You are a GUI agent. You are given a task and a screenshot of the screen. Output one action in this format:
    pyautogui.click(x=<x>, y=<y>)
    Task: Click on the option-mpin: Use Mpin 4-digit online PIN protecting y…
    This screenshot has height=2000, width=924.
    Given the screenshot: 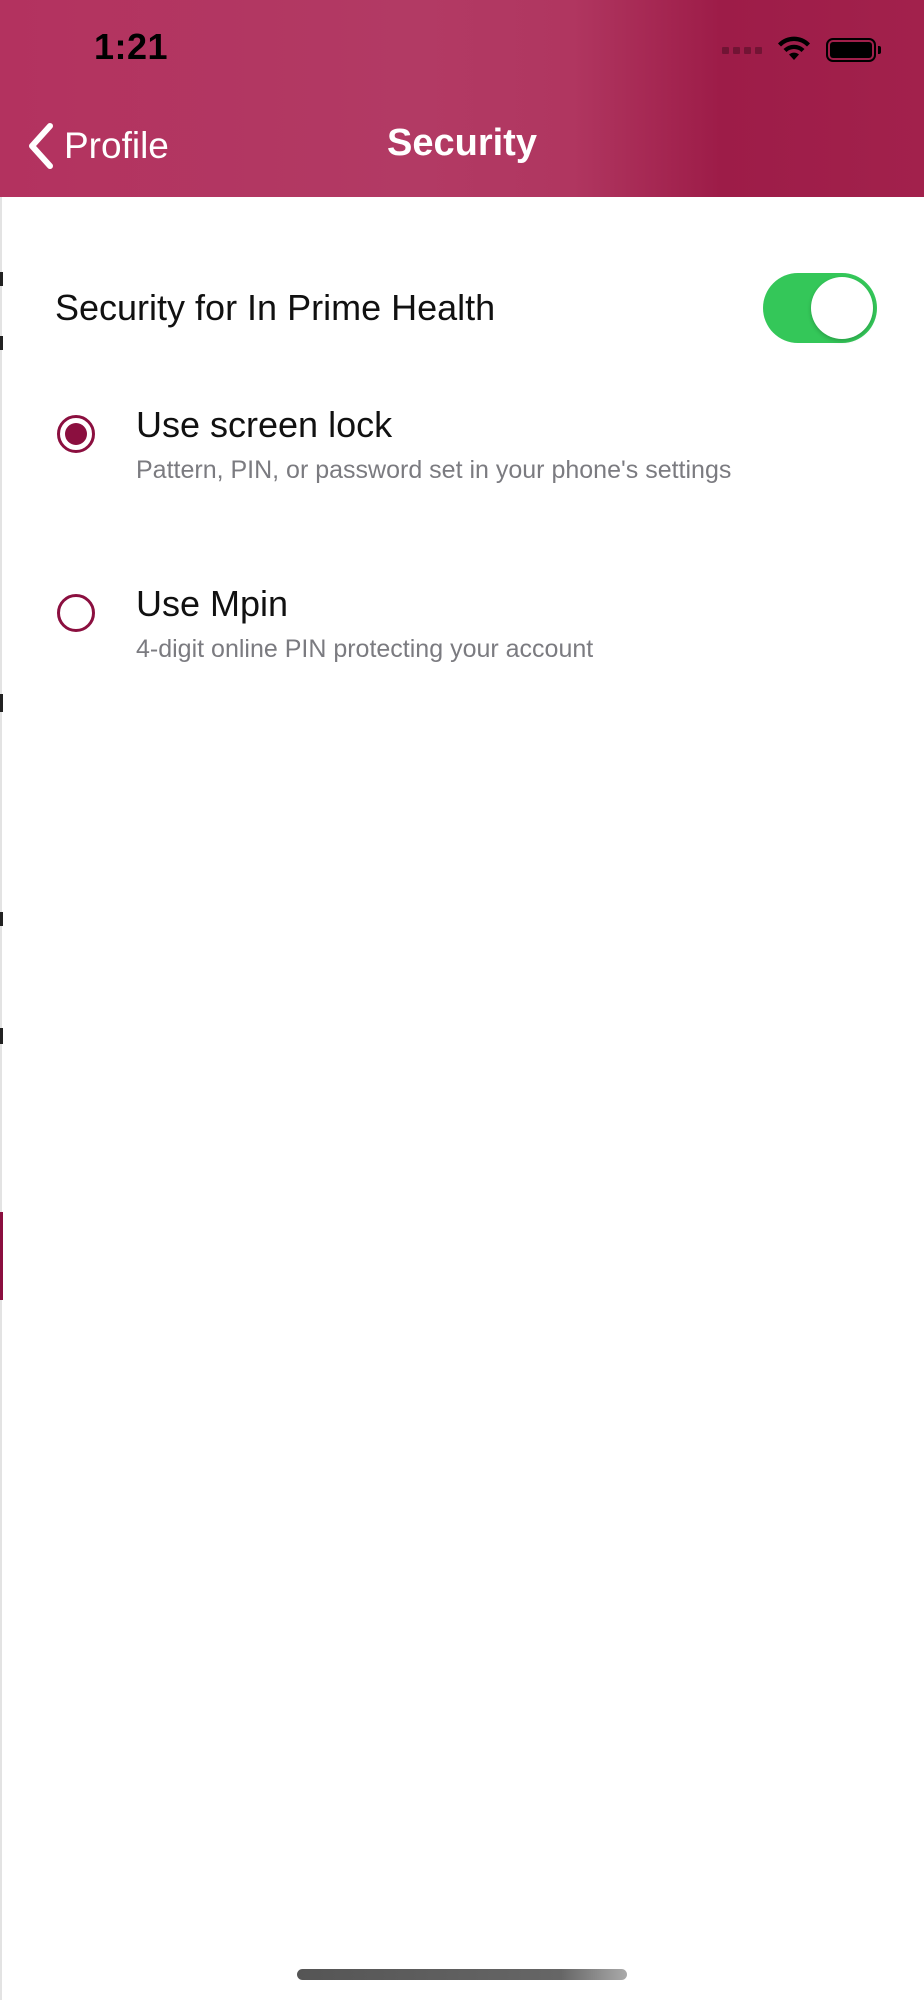 What is the action you would take?
    pyautogui.click(x=466, y=638)
    